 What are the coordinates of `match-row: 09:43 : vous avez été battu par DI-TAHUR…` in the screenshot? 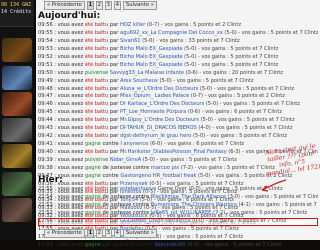 It's located at (165, 128).